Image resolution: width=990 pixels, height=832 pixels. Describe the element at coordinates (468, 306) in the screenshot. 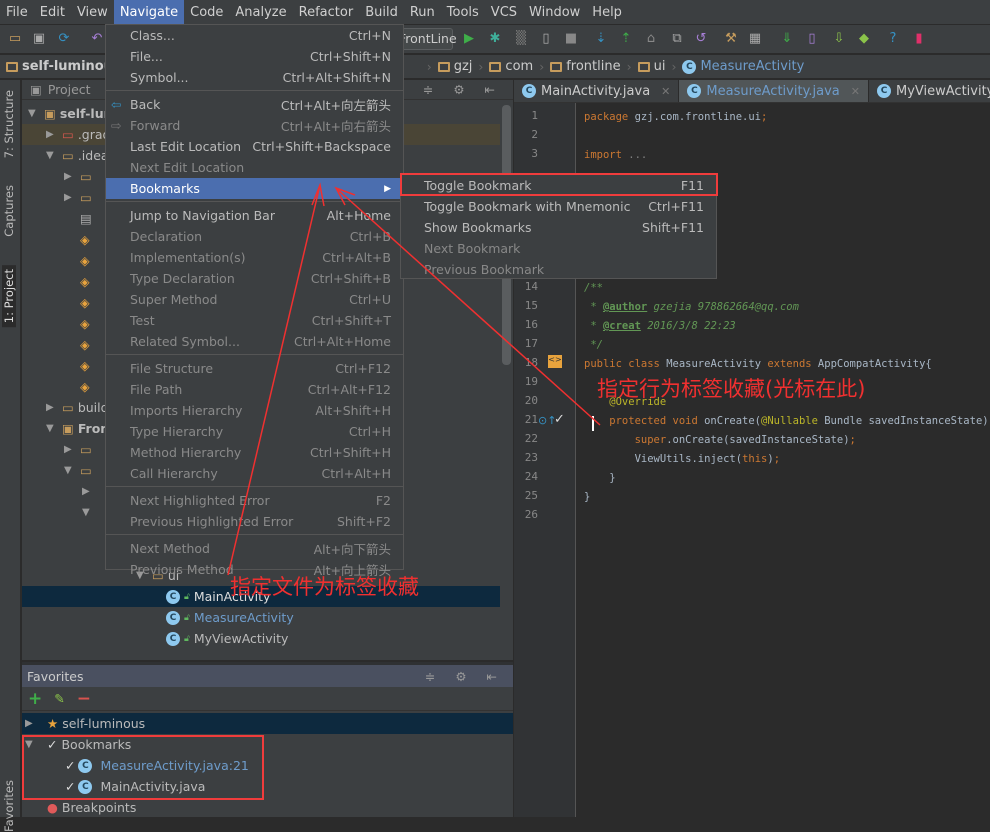

I see `arrow-line-bookmark` at that location.